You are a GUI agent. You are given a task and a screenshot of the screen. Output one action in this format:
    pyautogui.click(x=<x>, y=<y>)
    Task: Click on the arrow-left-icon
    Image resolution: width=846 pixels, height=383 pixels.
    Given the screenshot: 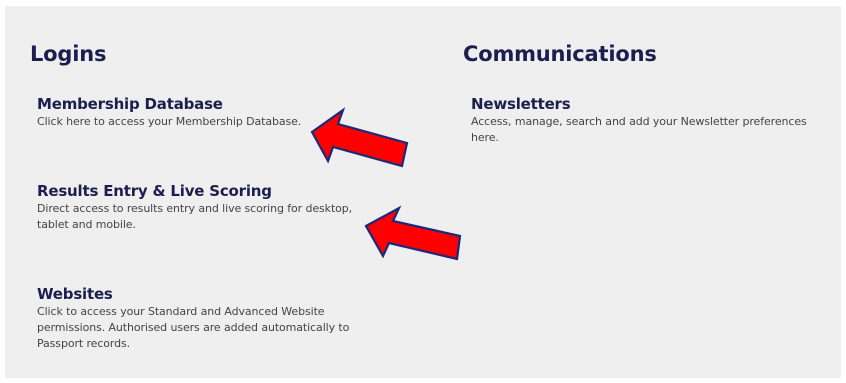 What is the action you would take?
    pyautogui.click(x=413, y=233)
    